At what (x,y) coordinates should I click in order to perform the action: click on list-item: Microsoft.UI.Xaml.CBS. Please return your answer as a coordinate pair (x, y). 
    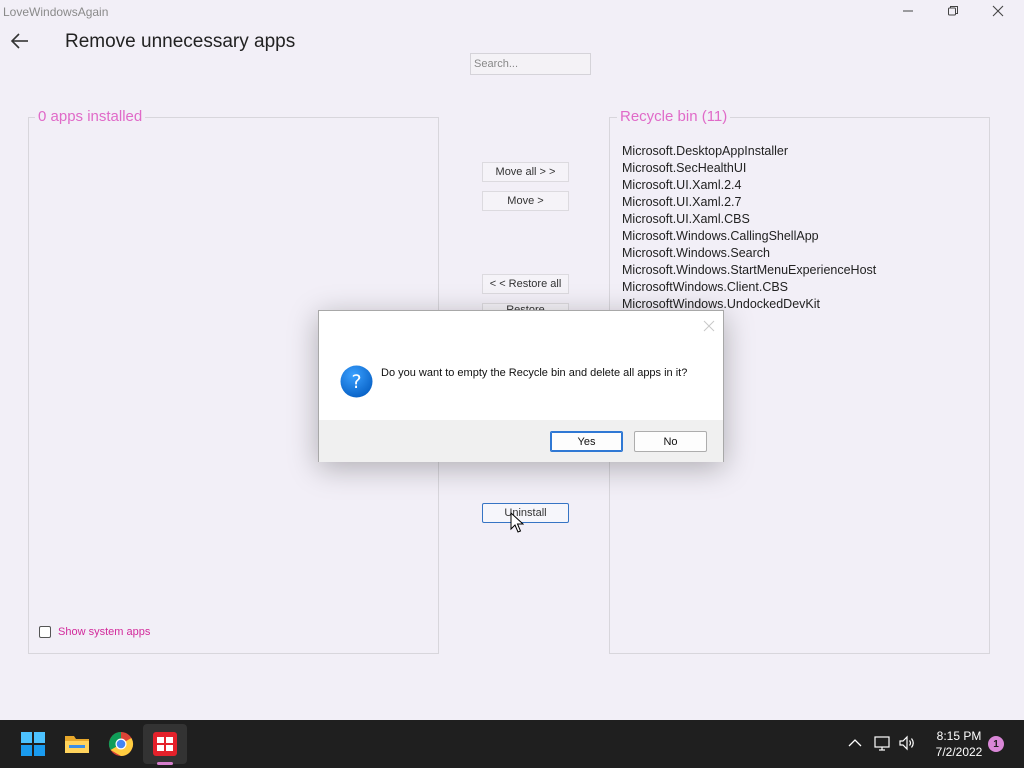
    Looking at the image, I should click on (749, 219).